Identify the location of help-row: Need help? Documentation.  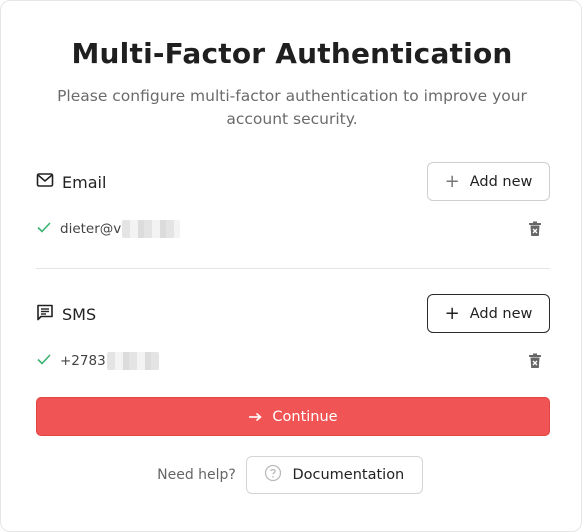
(291, 475).